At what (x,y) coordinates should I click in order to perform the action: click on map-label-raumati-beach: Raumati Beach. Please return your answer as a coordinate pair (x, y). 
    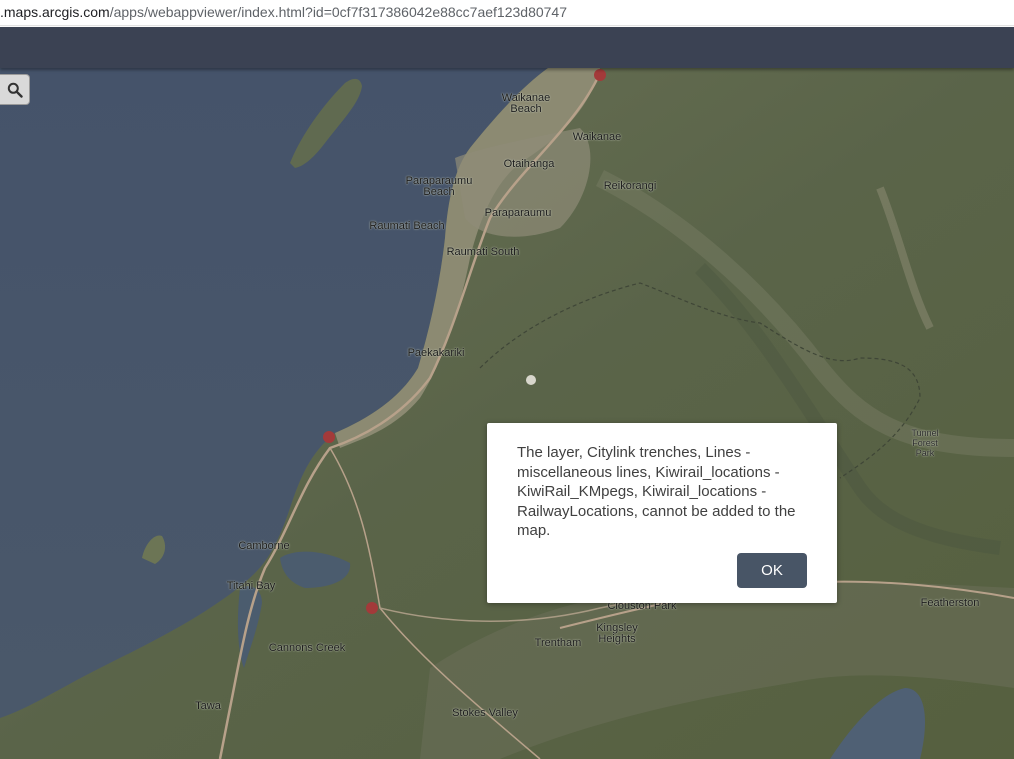
    Looking at the image, I should click on (407, 226).